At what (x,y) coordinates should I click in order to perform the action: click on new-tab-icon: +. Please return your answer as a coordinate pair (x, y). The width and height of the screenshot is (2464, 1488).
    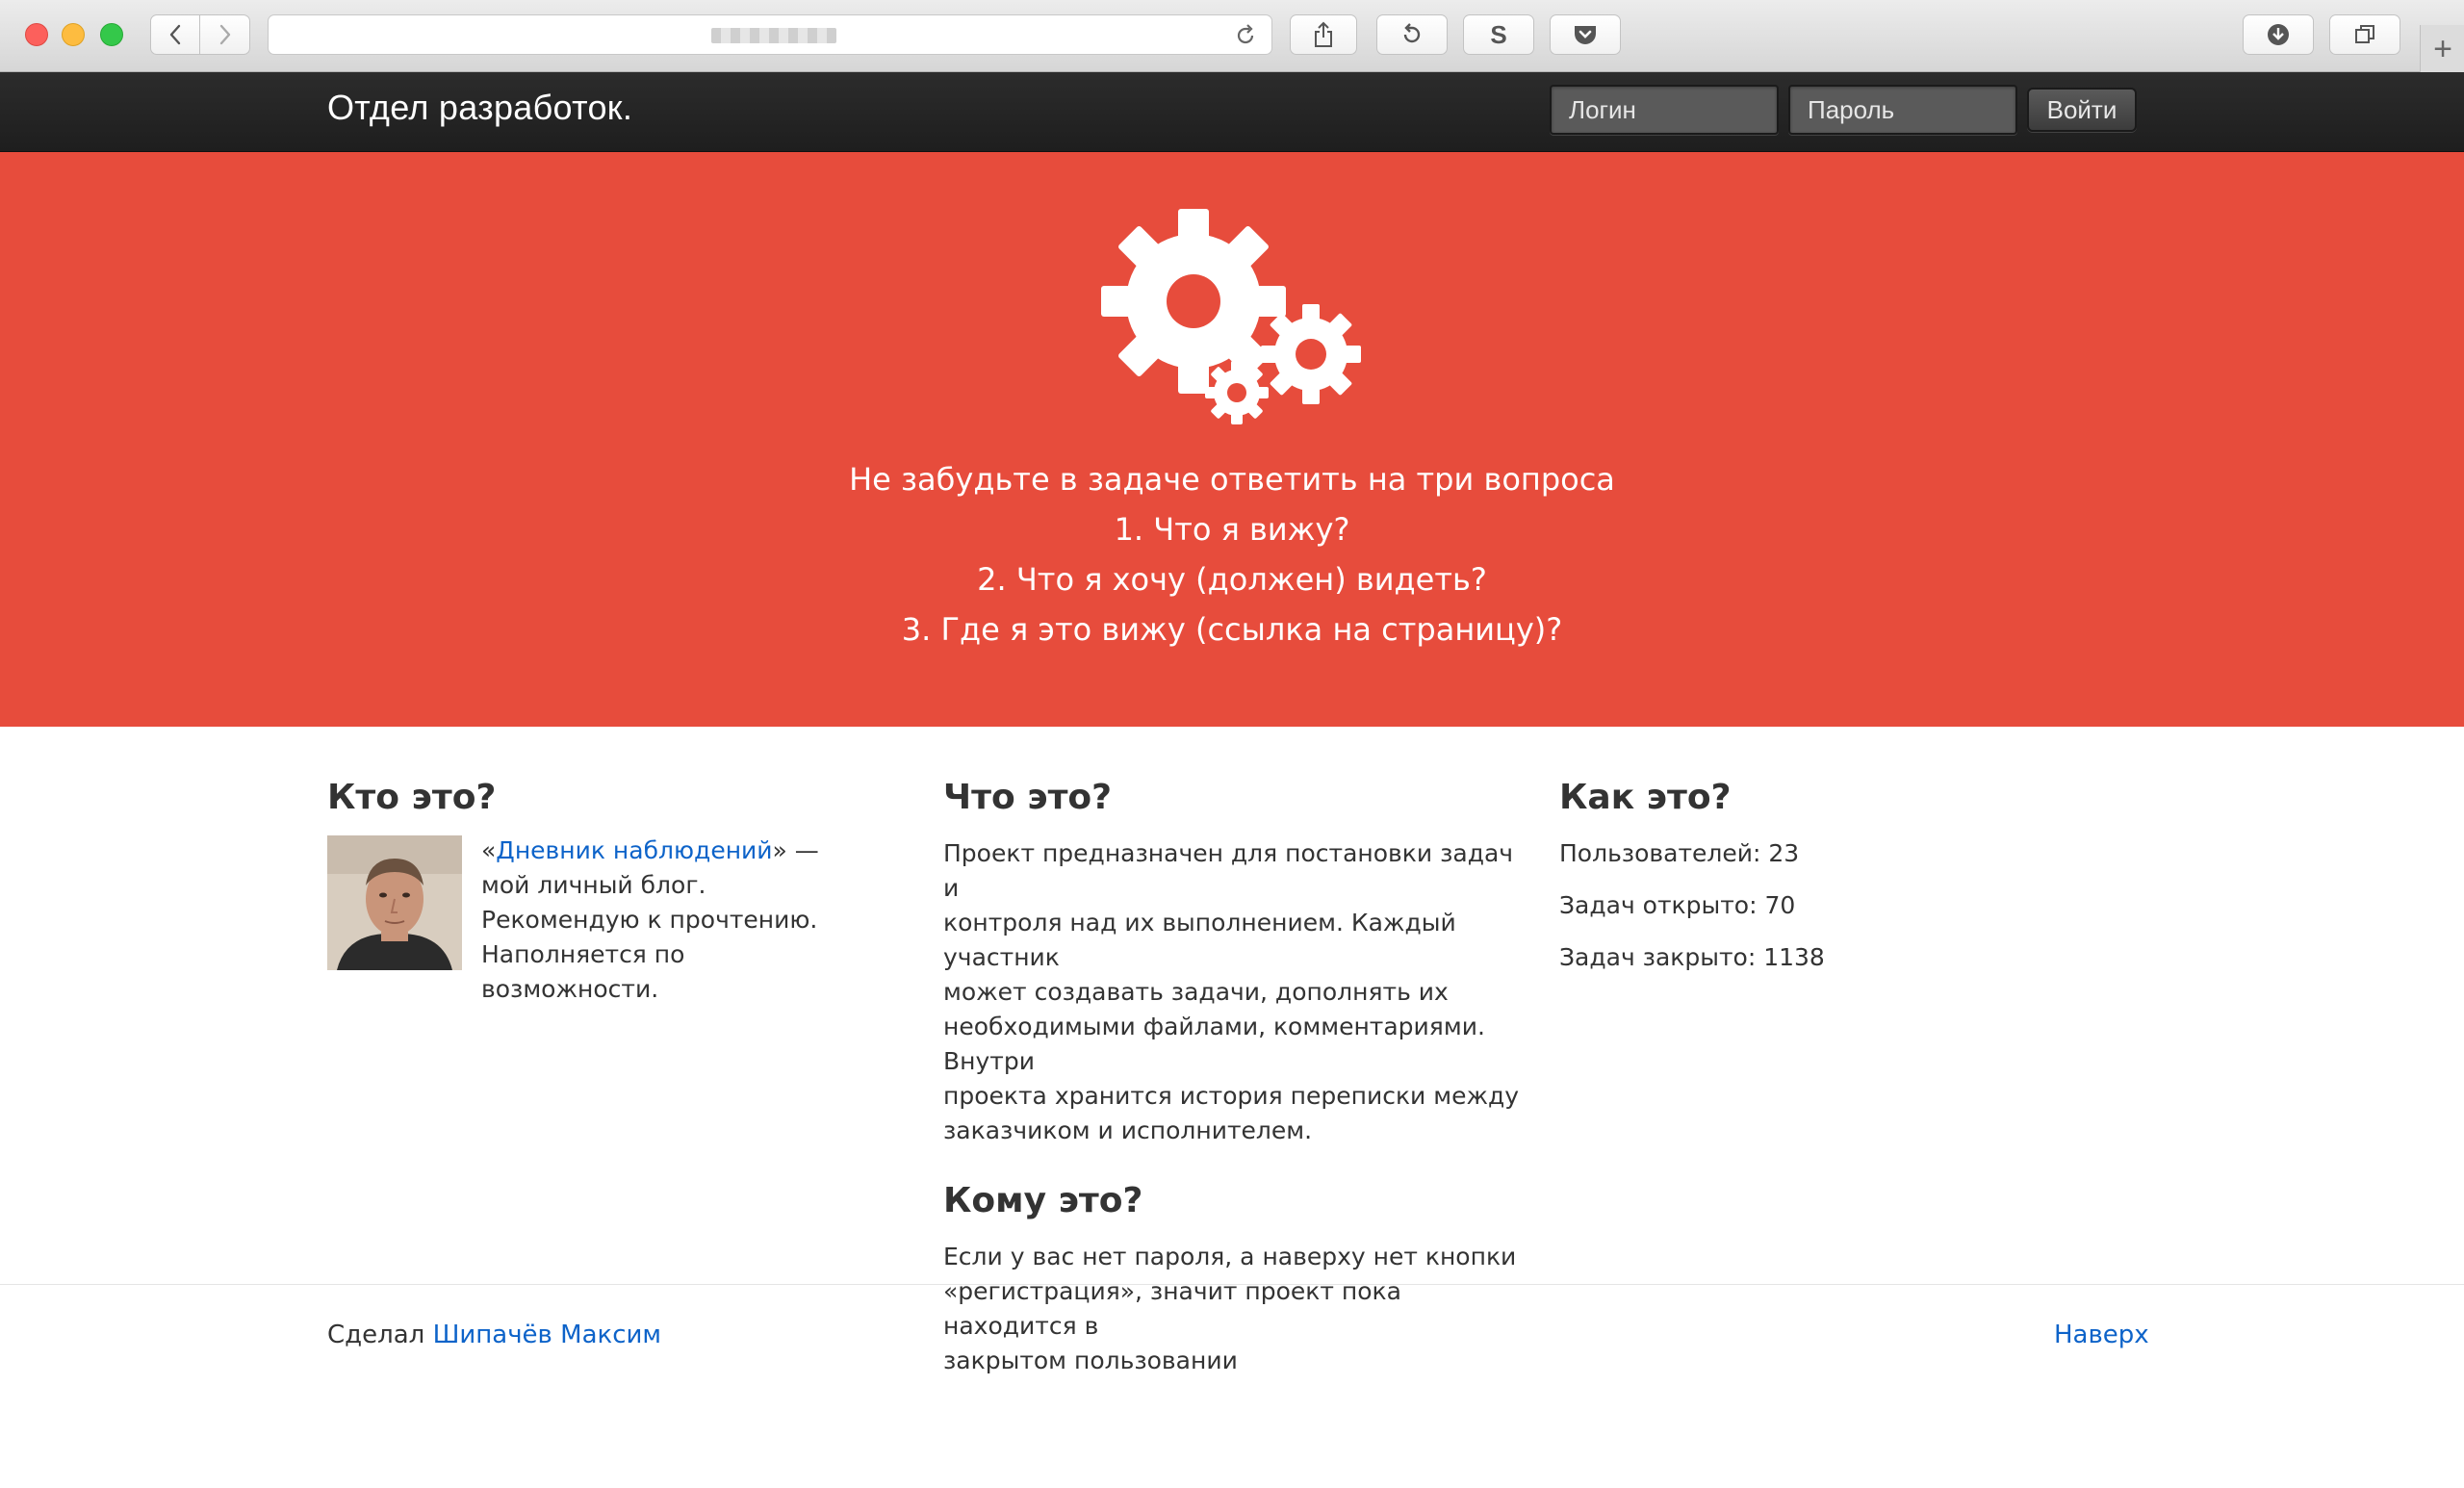
    Looking at the image, I should click on (2442, 48).